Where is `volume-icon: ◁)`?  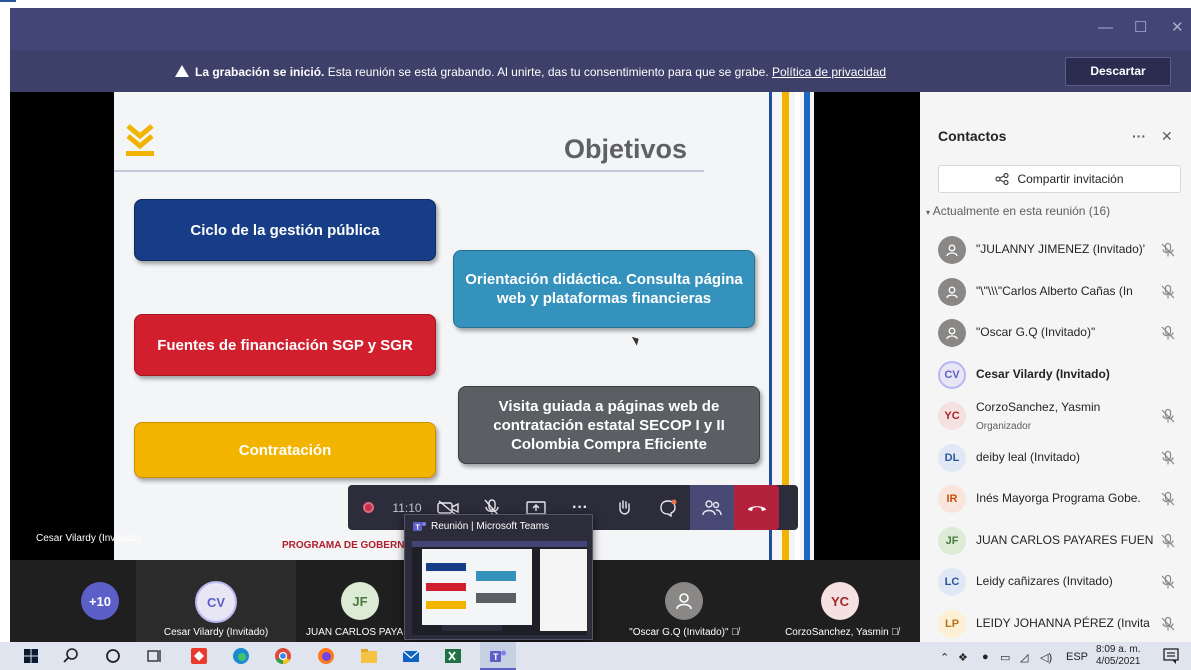 volume-icon: ◁) is located at coordinates (1046, 657).